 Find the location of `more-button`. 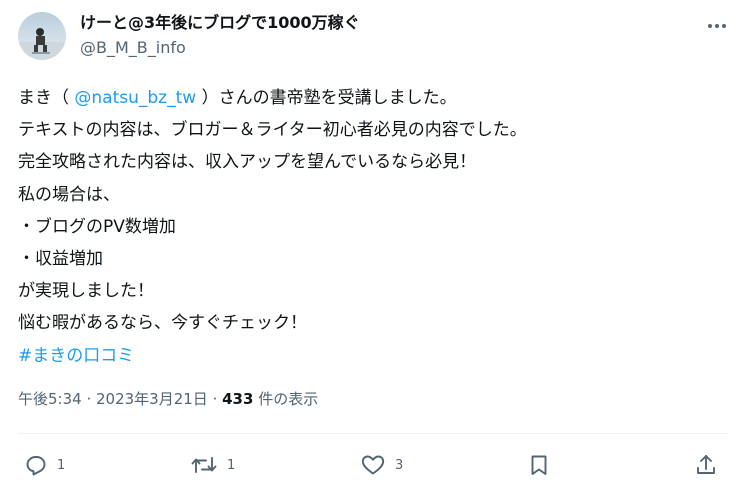

more-button is located at coordinates (717, 26).